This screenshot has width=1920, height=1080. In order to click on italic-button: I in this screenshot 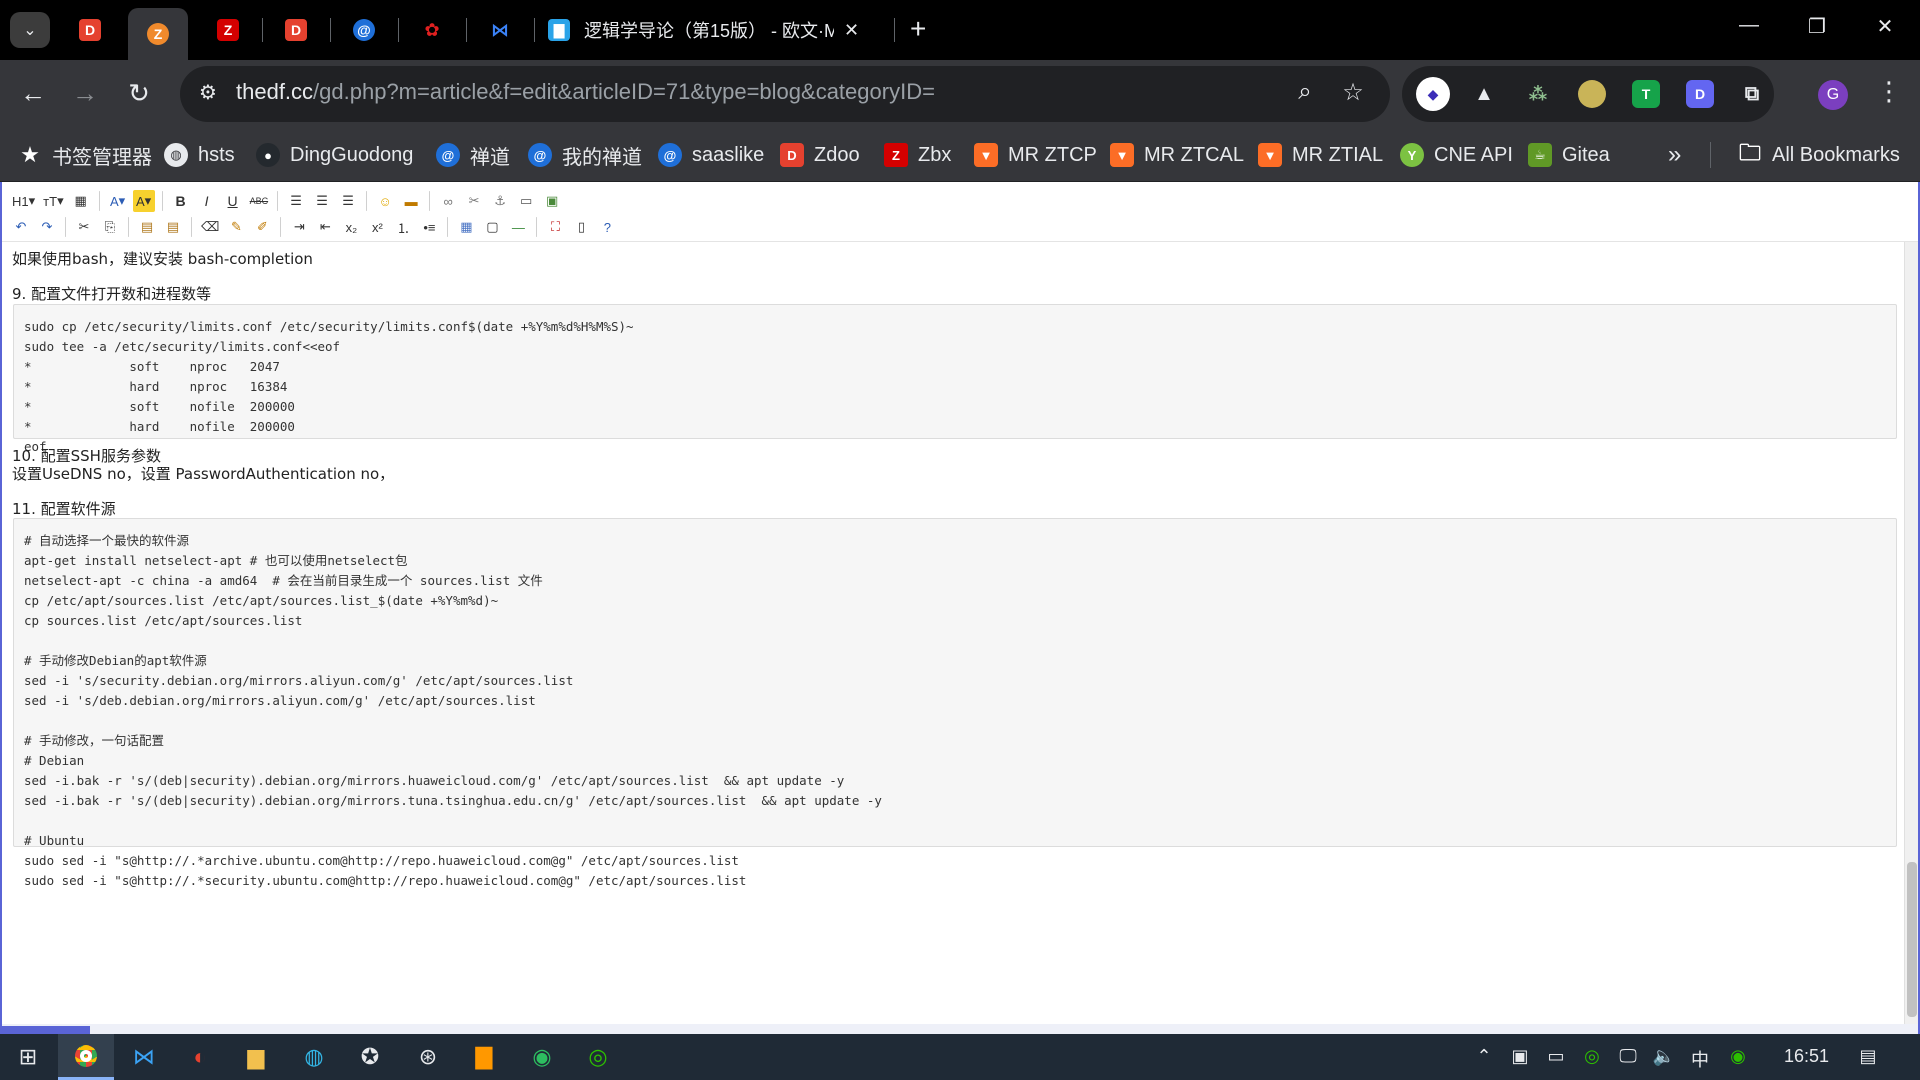, I will do `click(207, 201)`.